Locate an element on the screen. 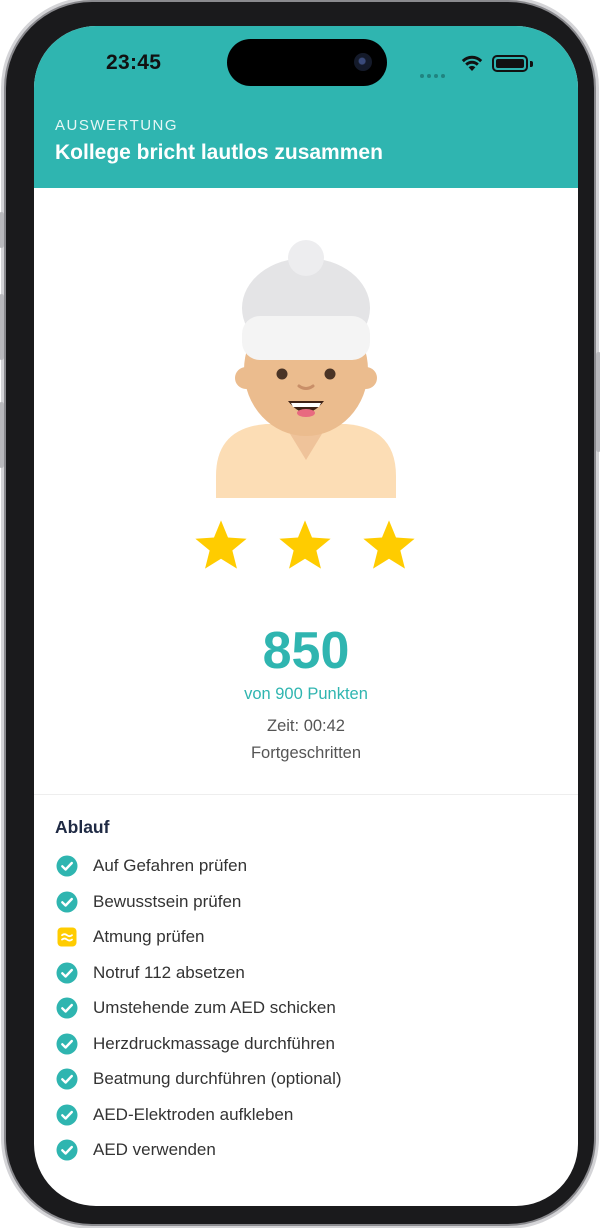 The height and width of the screenshot is (1228, 600). sequence-step-label: AED verwenden is located at coordinates (154, 1149).